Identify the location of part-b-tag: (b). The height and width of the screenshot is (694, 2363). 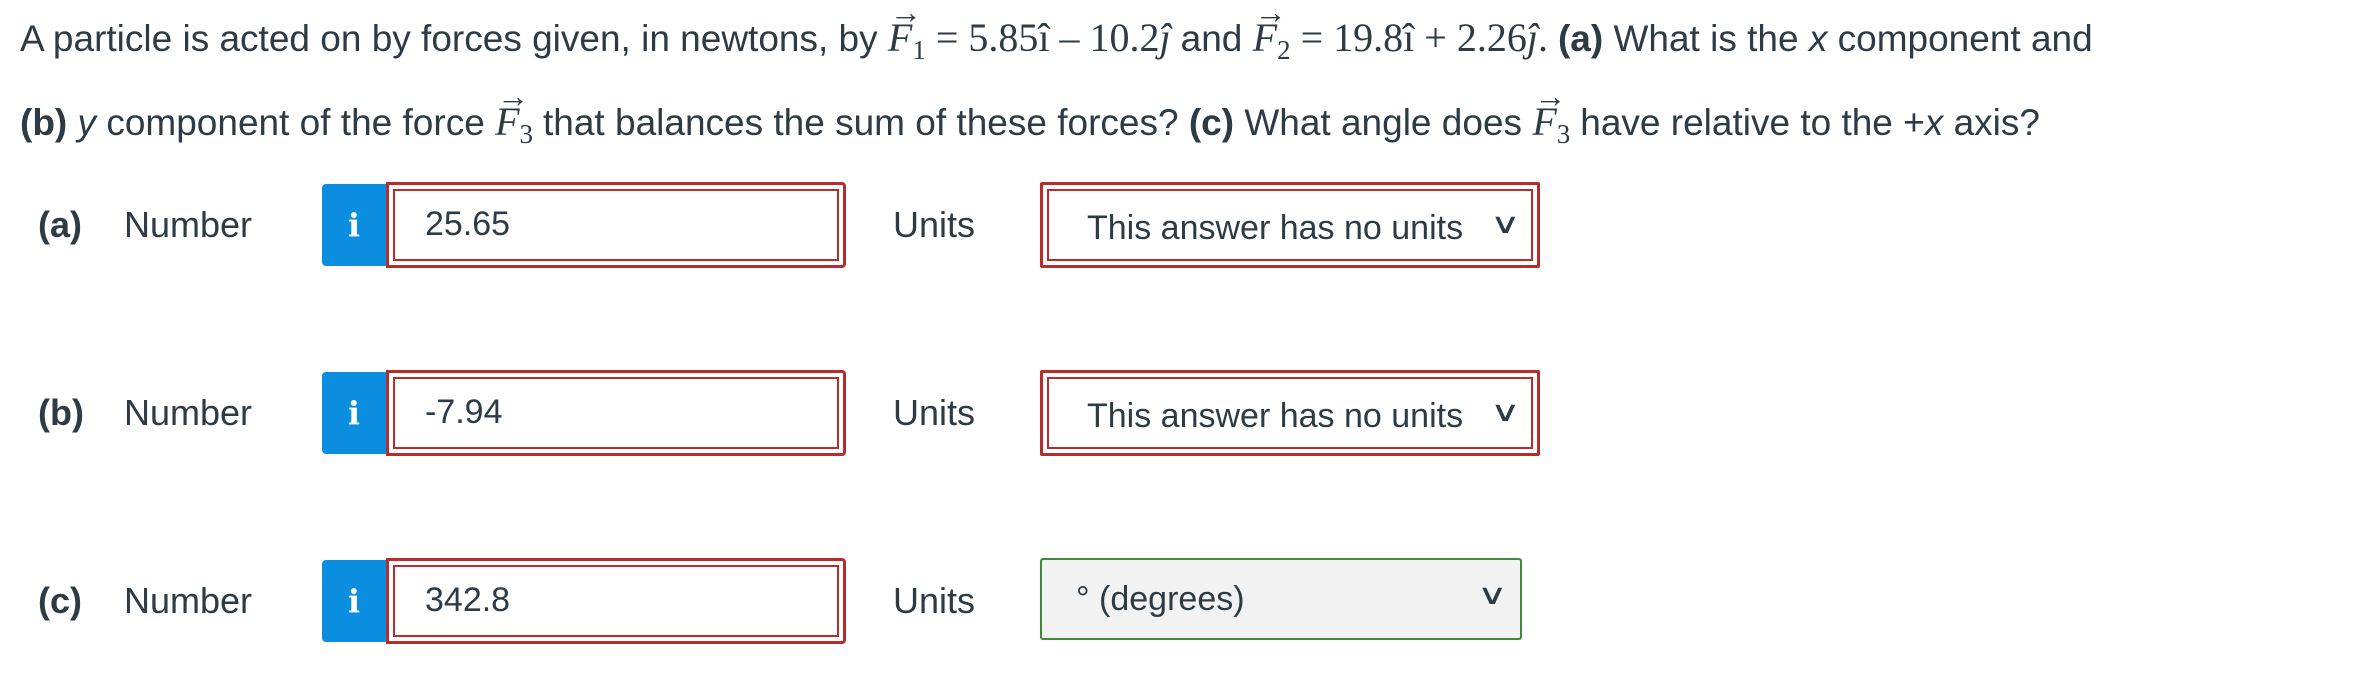
(44, 122).